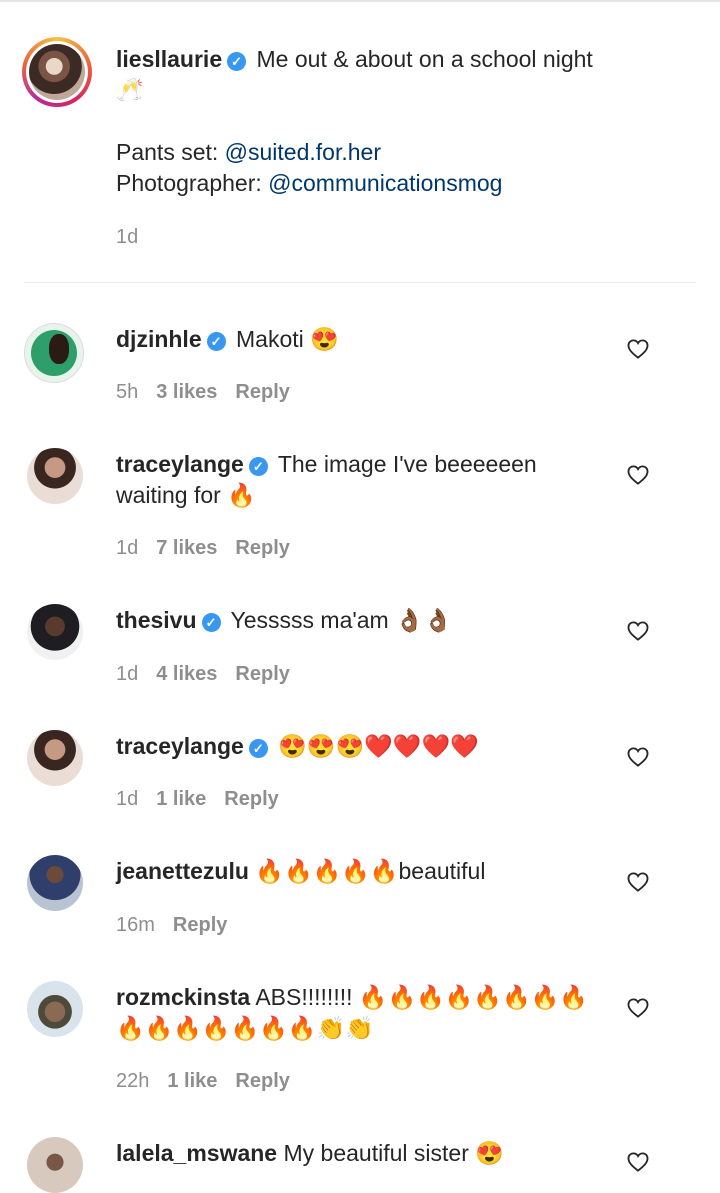 This screenshot has height=1193, width=720. I want to click on comment-body-line-2: waiting for 🔥, so click(186, 495).